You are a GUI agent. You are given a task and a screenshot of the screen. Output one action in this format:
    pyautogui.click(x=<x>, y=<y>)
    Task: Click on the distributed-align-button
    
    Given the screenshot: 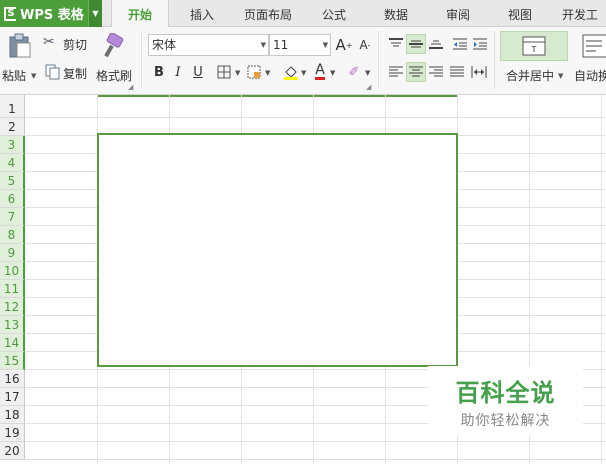 What is the action you would take?
    pyautogui.click(x=479, y=72)
    